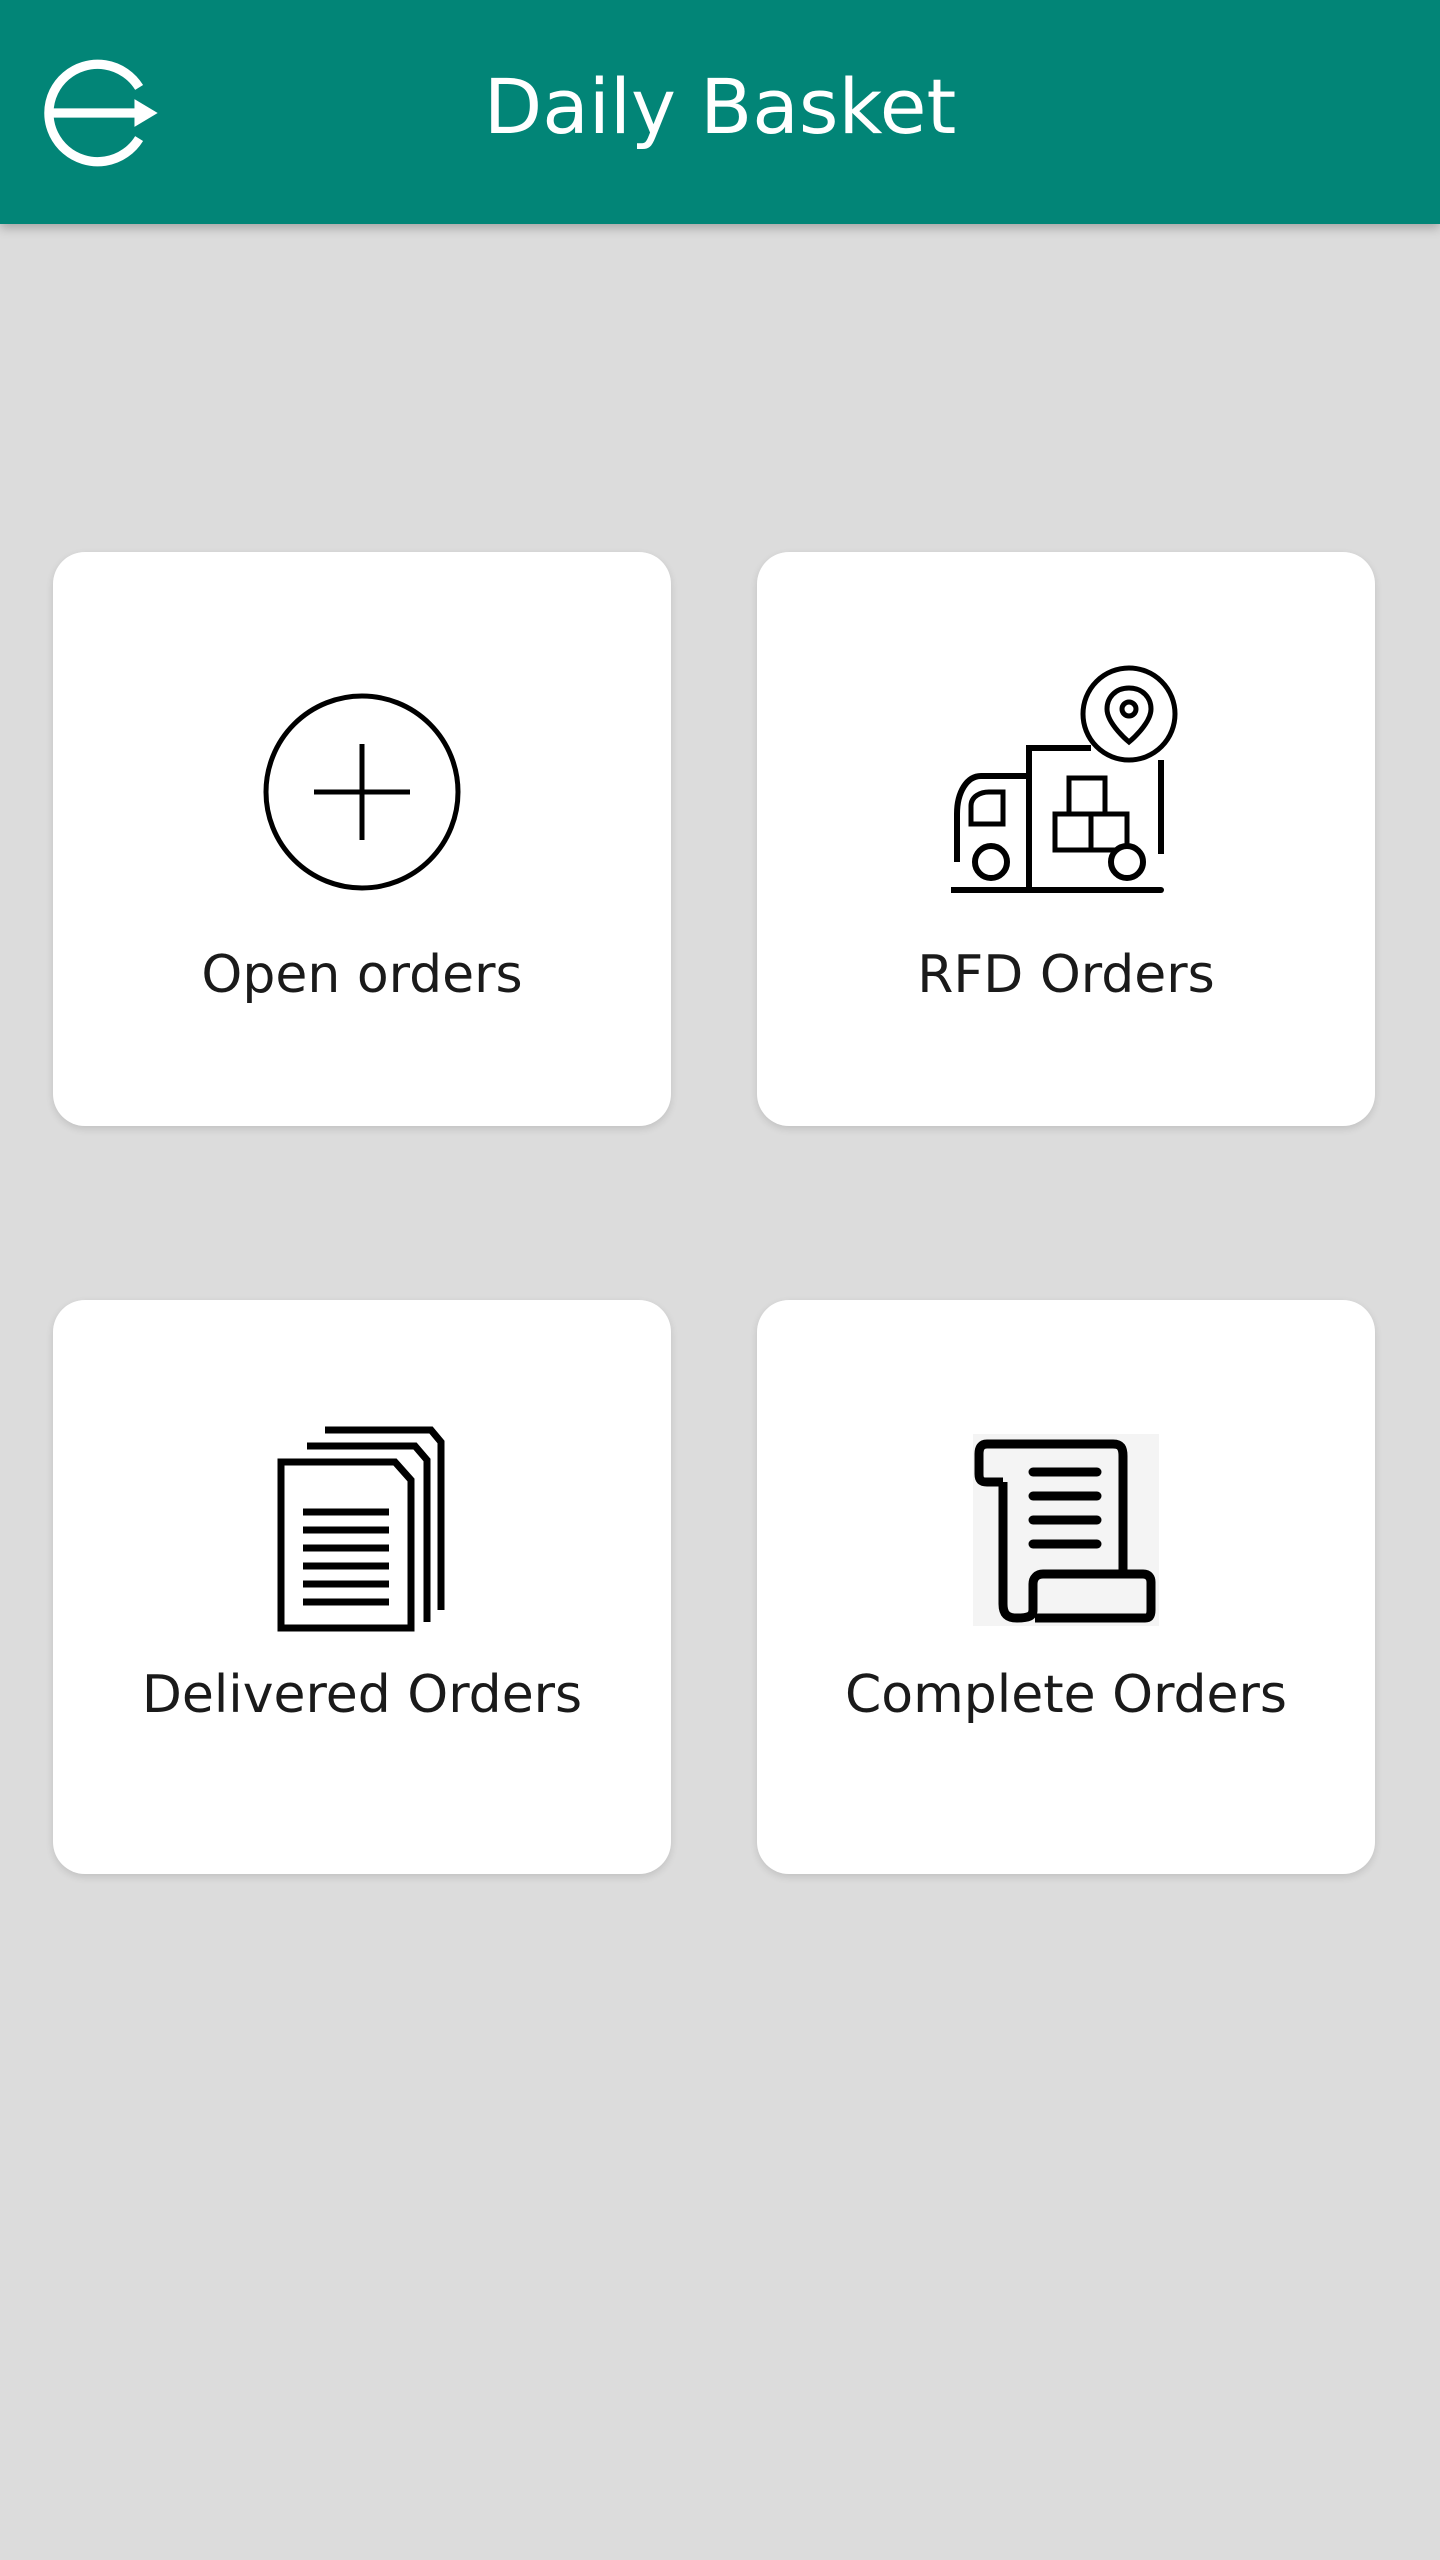 Image resolution: width=1440 pixels, height=2560 pixels. I want to click on open-orders-tile: Open orders, so click(362, 839).